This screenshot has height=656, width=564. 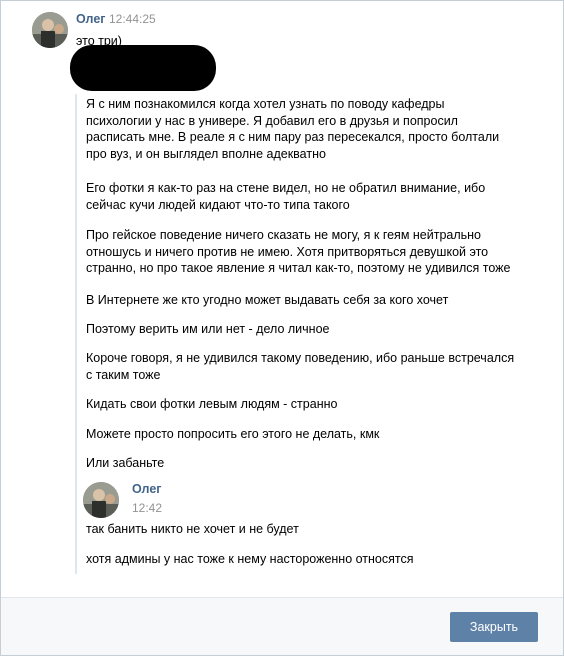 What do you see at coordinates (494, 627) in the screenshot?
I see `close-button: Закрыть` at bounding box center [494, 627].